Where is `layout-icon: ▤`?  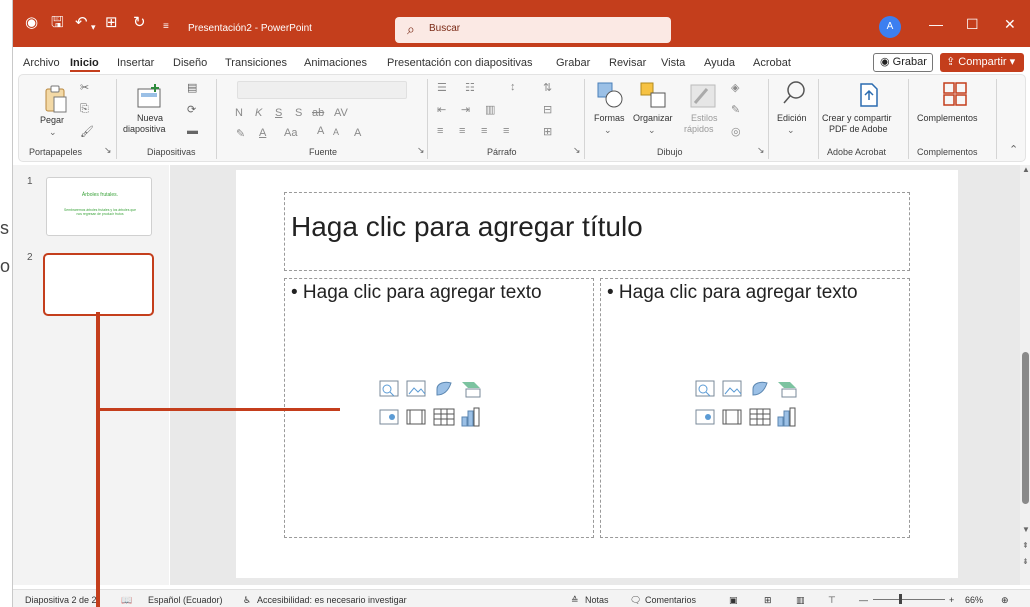
layout-icon: ▤ is located at coordinates (192, 87).